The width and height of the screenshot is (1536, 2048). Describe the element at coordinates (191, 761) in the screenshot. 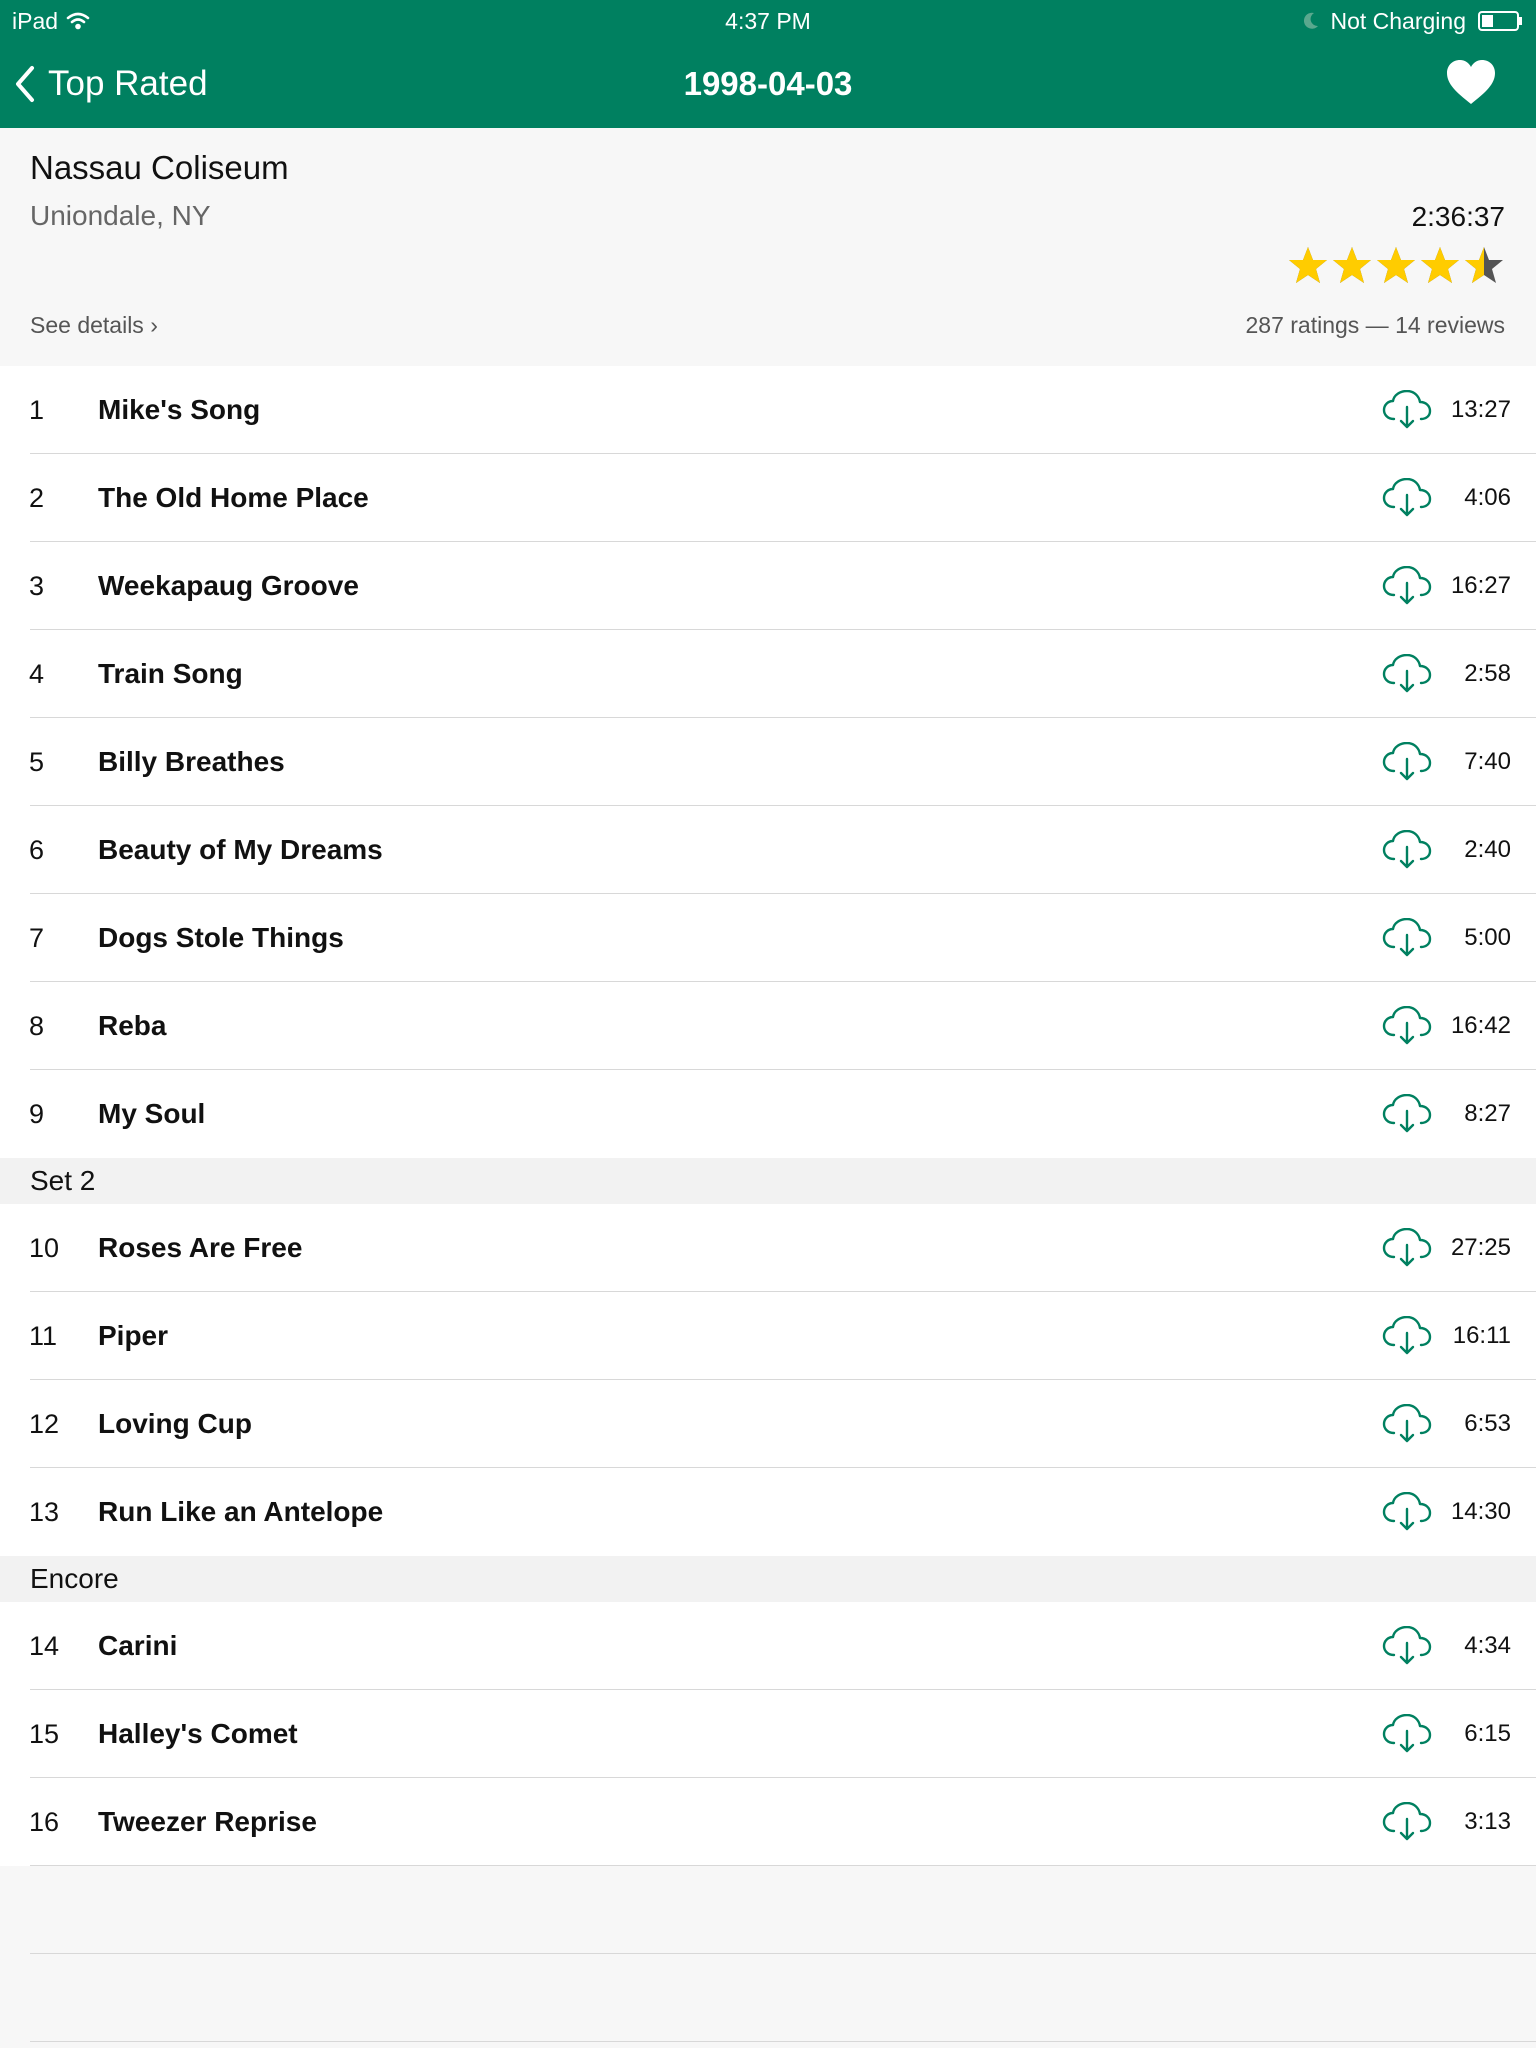

I see `track-title: Billy Breathes` at that location.